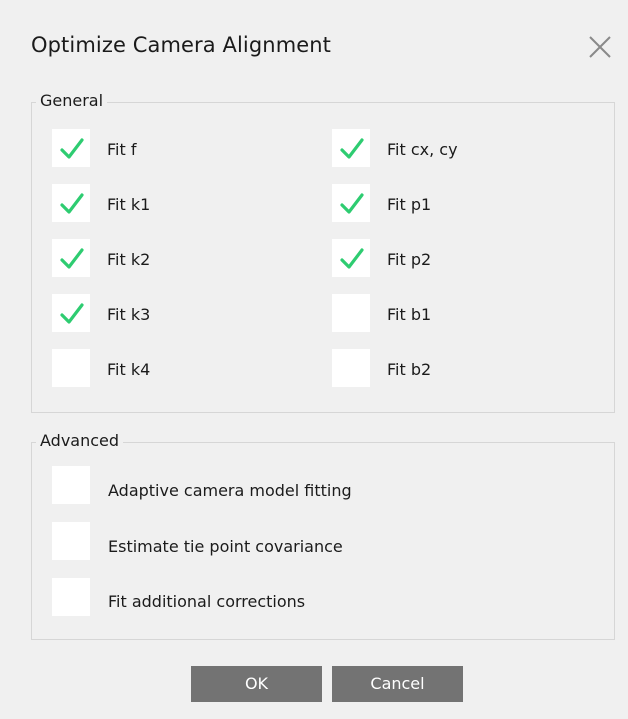  Describe the element at coordinates (80, 441) in the screenshot. I see `advanced-group-label: Advanced` at that location.